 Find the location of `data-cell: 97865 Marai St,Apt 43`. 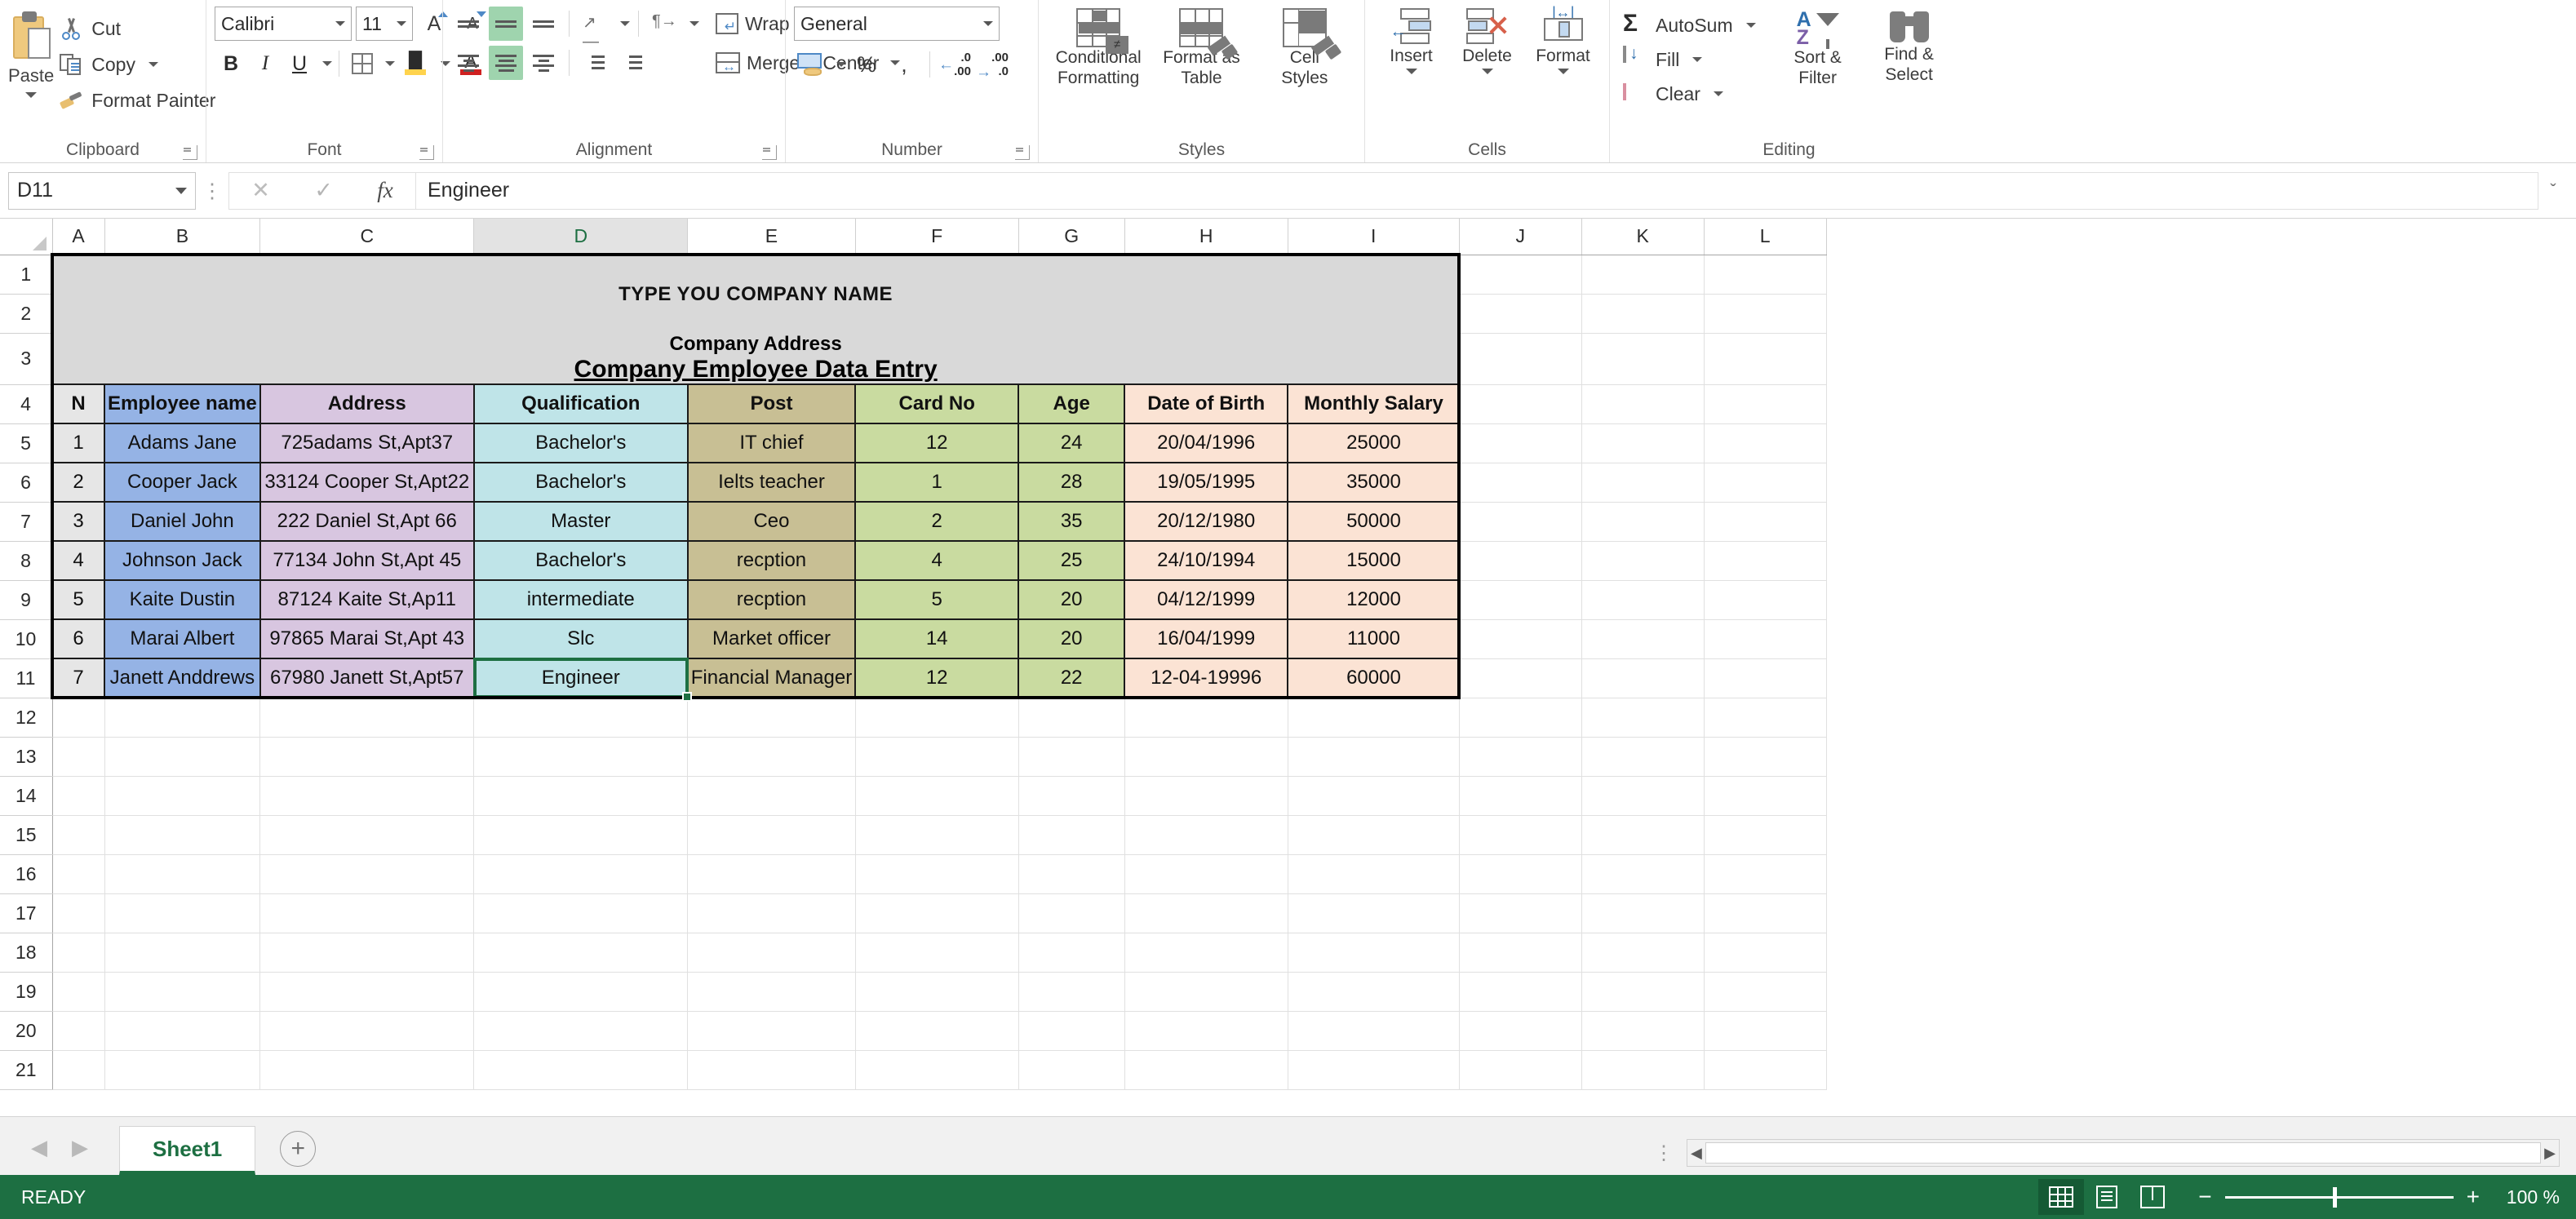

data-cell: 97865 Marai St,Apt 43 is located at coordinates (367, 638).